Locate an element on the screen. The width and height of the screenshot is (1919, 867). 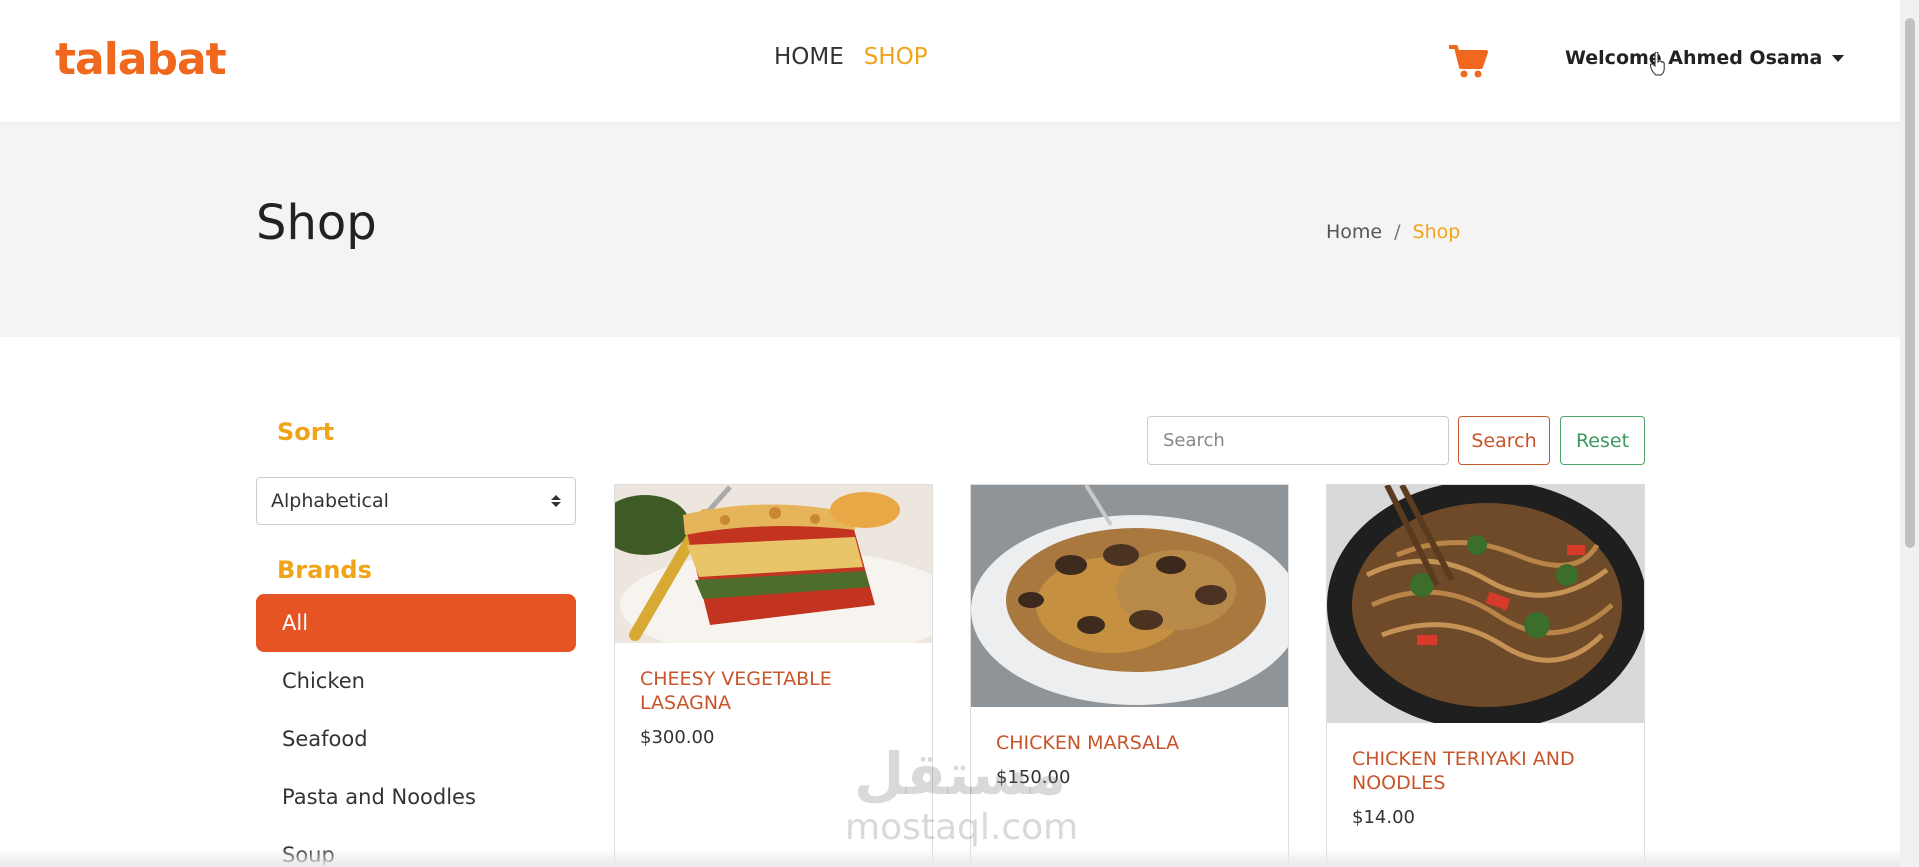
user-menu-dropdown: Welcome Ahmed Osama is located at coordinates (1705, 58).